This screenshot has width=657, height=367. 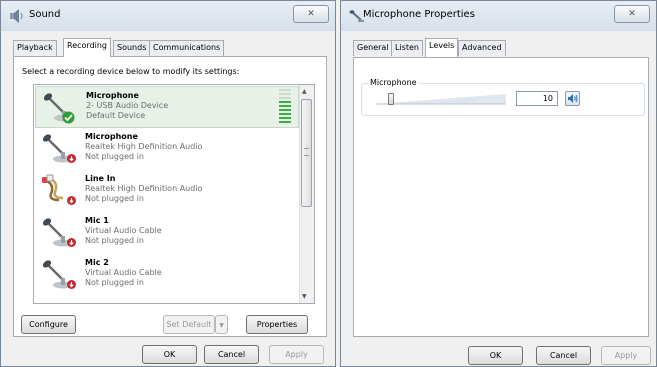 I want to click on device-row: Mic 1 Virtual Audio Cable Not plugged in, so click(x=167, y=233).